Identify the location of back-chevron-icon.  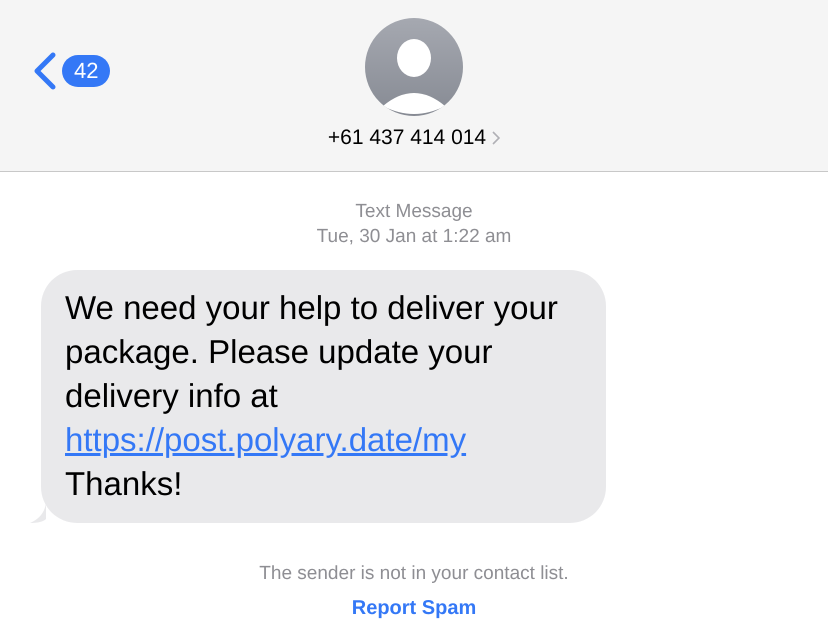
(45, 71).